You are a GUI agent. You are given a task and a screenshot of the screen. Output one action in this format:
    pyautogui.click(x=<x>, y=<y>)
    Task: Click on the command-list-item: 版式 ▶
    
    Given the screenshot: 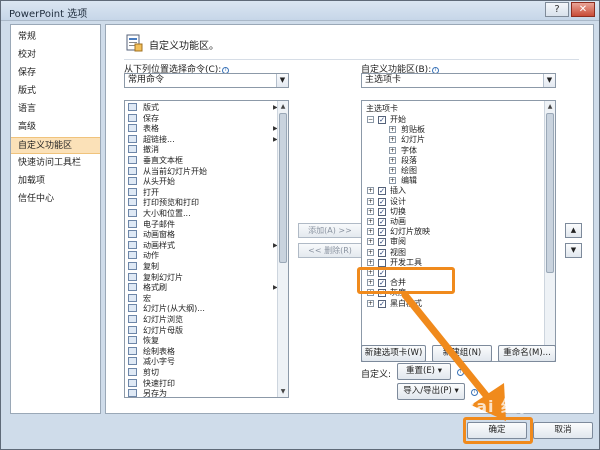 What is the action you would take?
    pyautogui.click(x=203, y=108)
    